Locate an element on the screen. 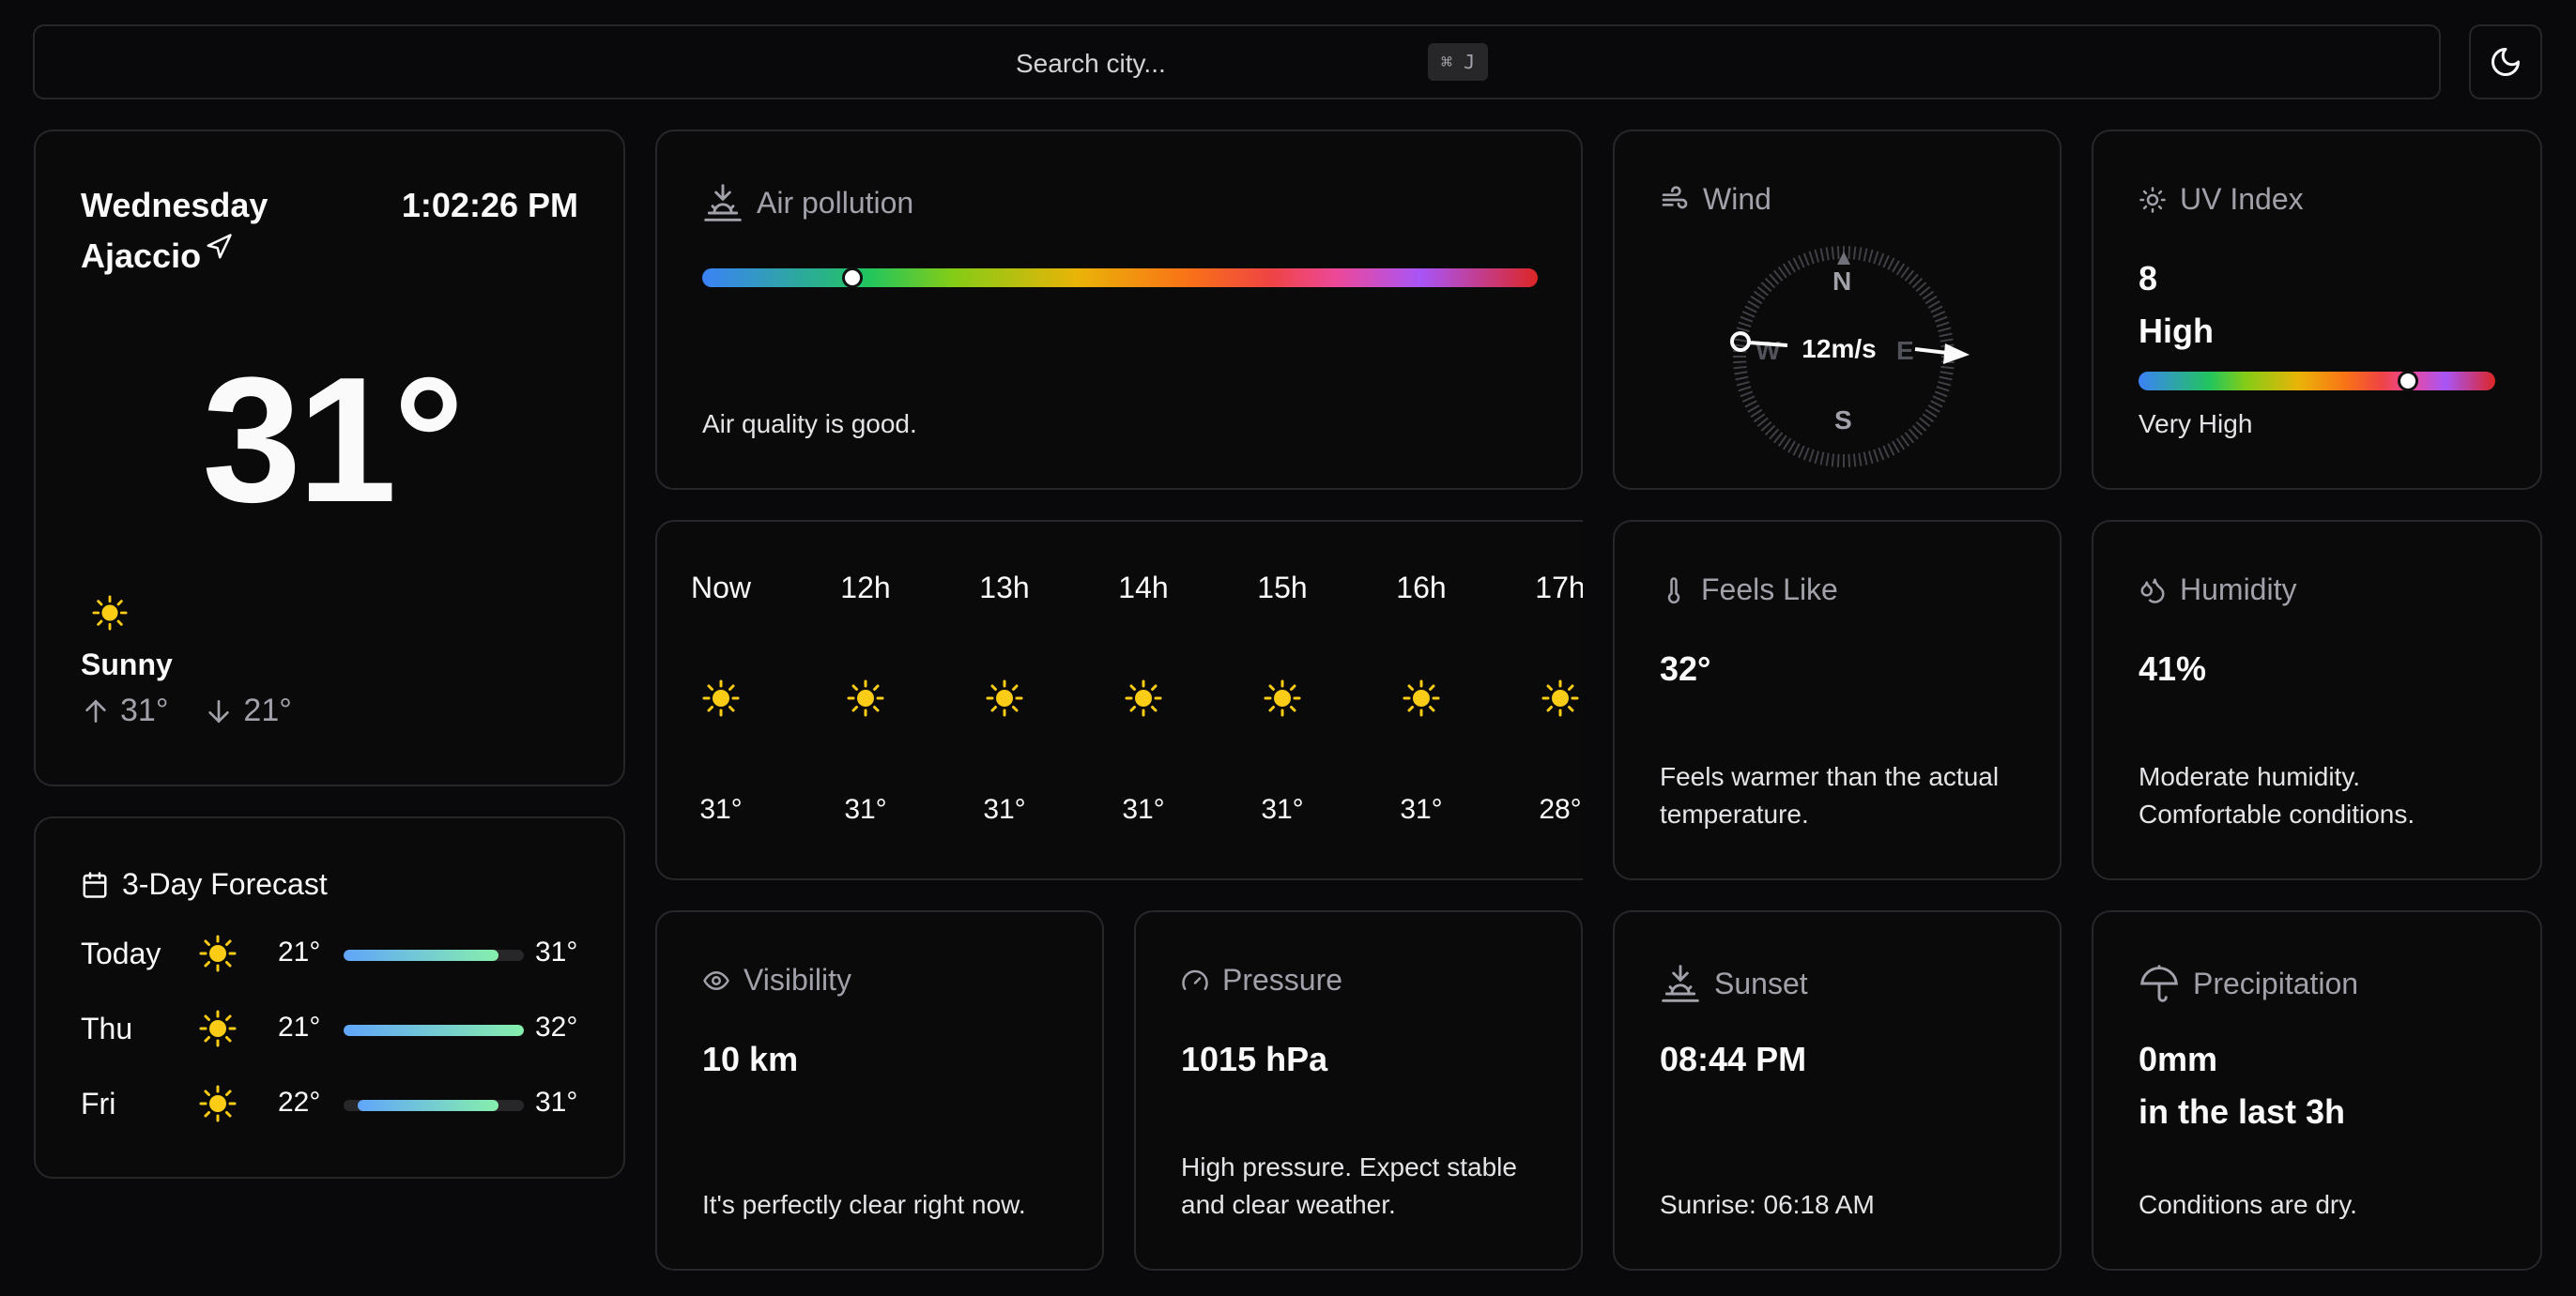 This screenshot has height=1296, width=2576. uv-category: High is located at coordinates (2176, 331).